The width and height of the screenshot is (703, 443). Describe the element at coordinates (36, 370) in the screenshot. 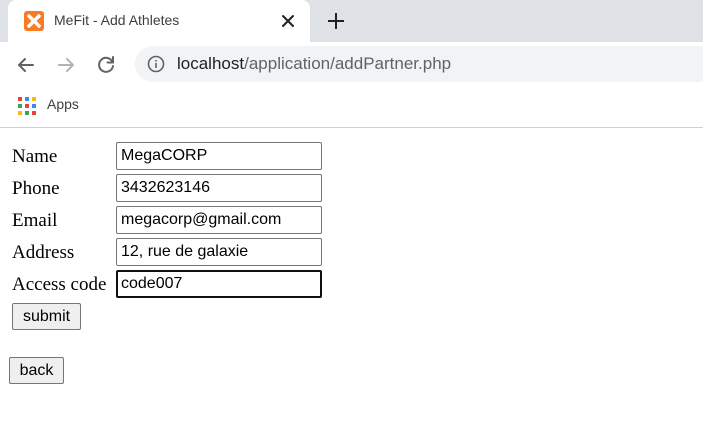

I see `back-button: back` at that location.